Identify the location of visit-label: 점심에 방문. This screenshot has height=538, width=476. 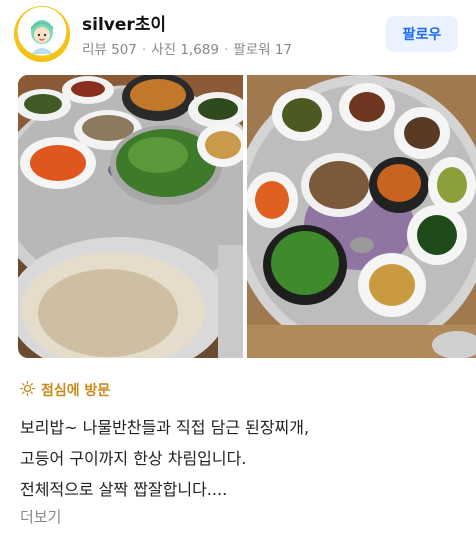
(76, 391).